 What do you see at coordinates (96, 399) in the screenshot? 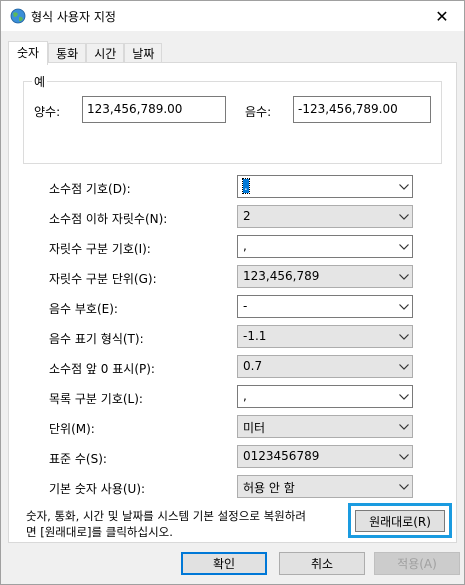
I see `list-separator-label: 목록 구분 기호(L):` at bounding box center [96, 399].